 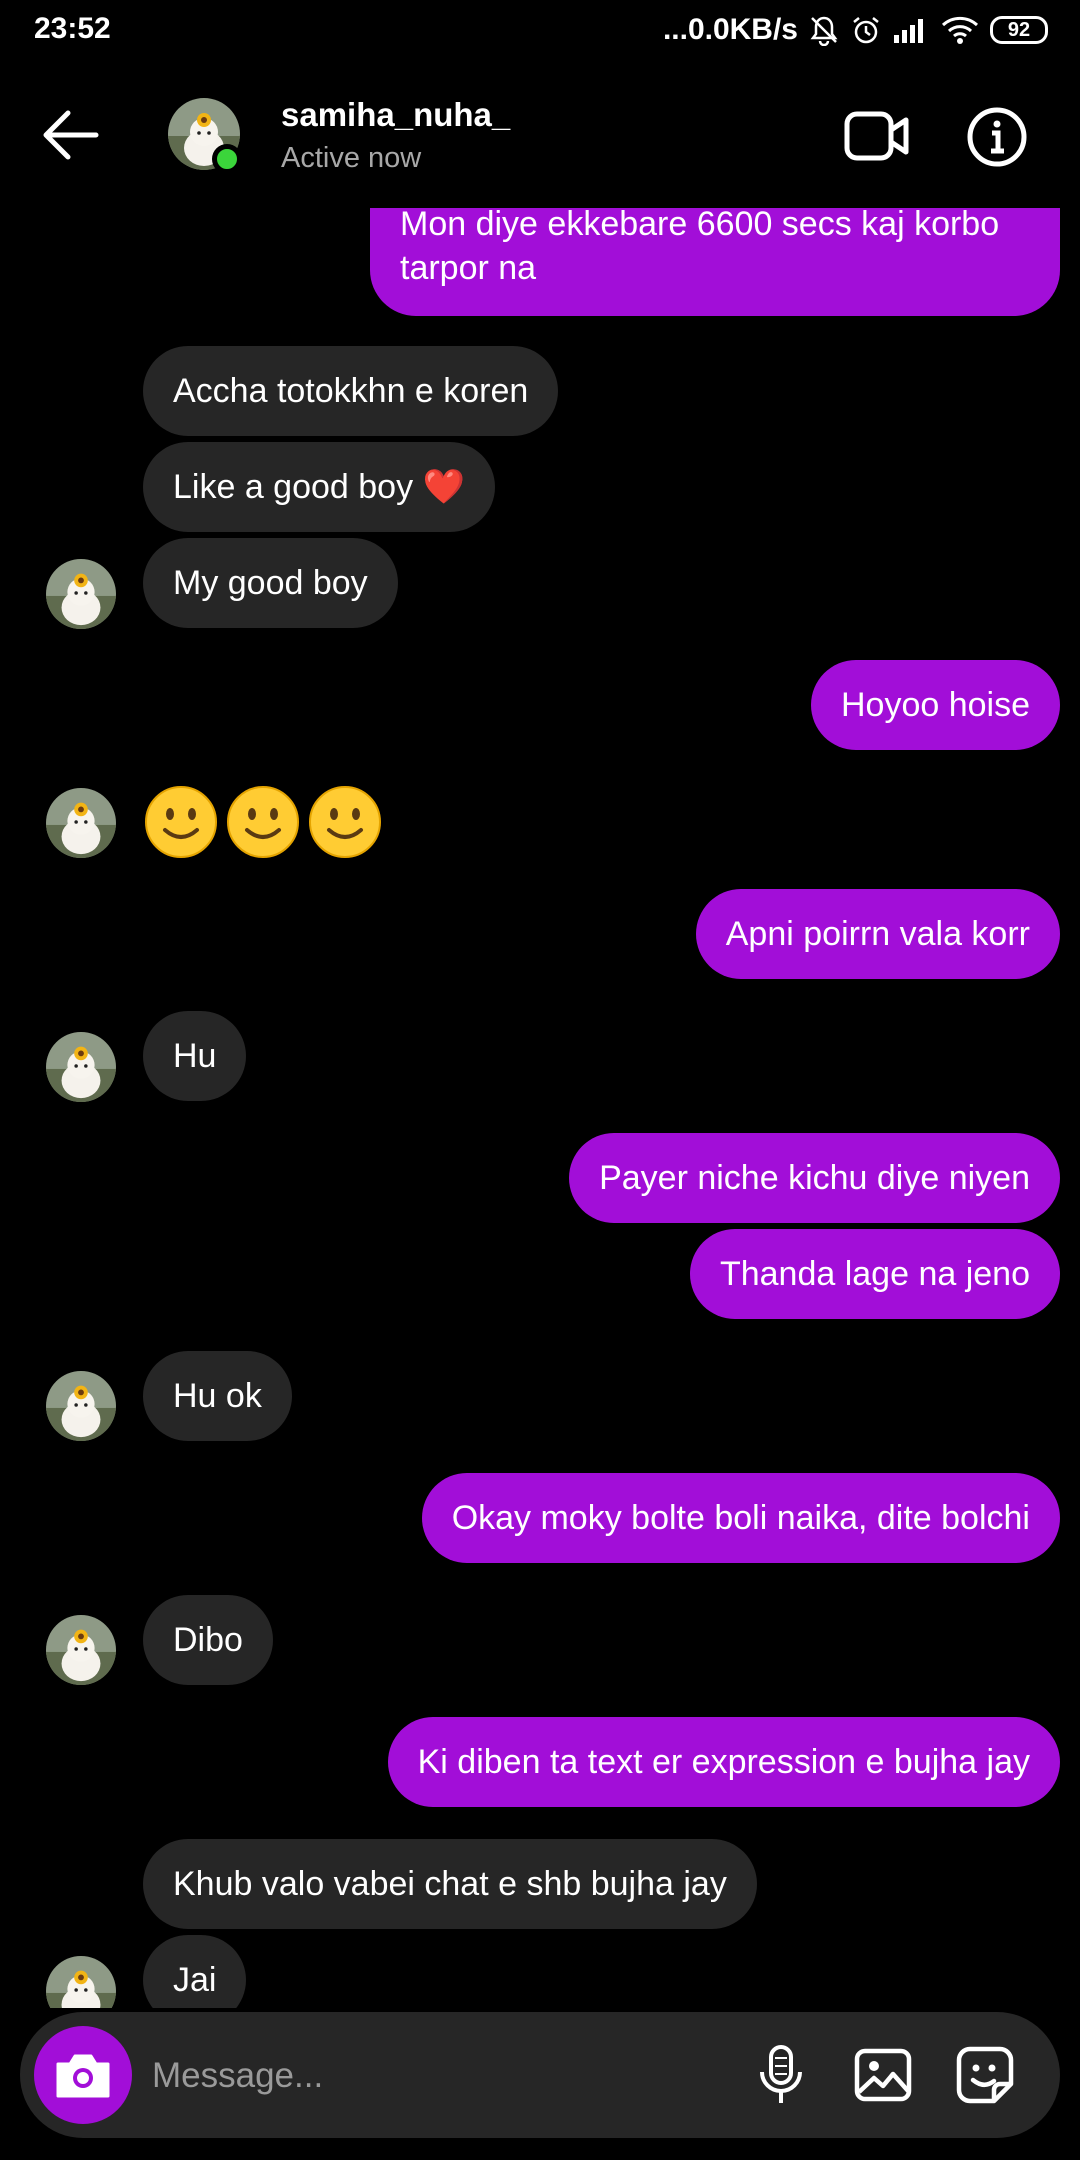 What do you see at coordinates (824, 30) in the screenshot?
I see `mute-icon` at bounding box center [824, 30].